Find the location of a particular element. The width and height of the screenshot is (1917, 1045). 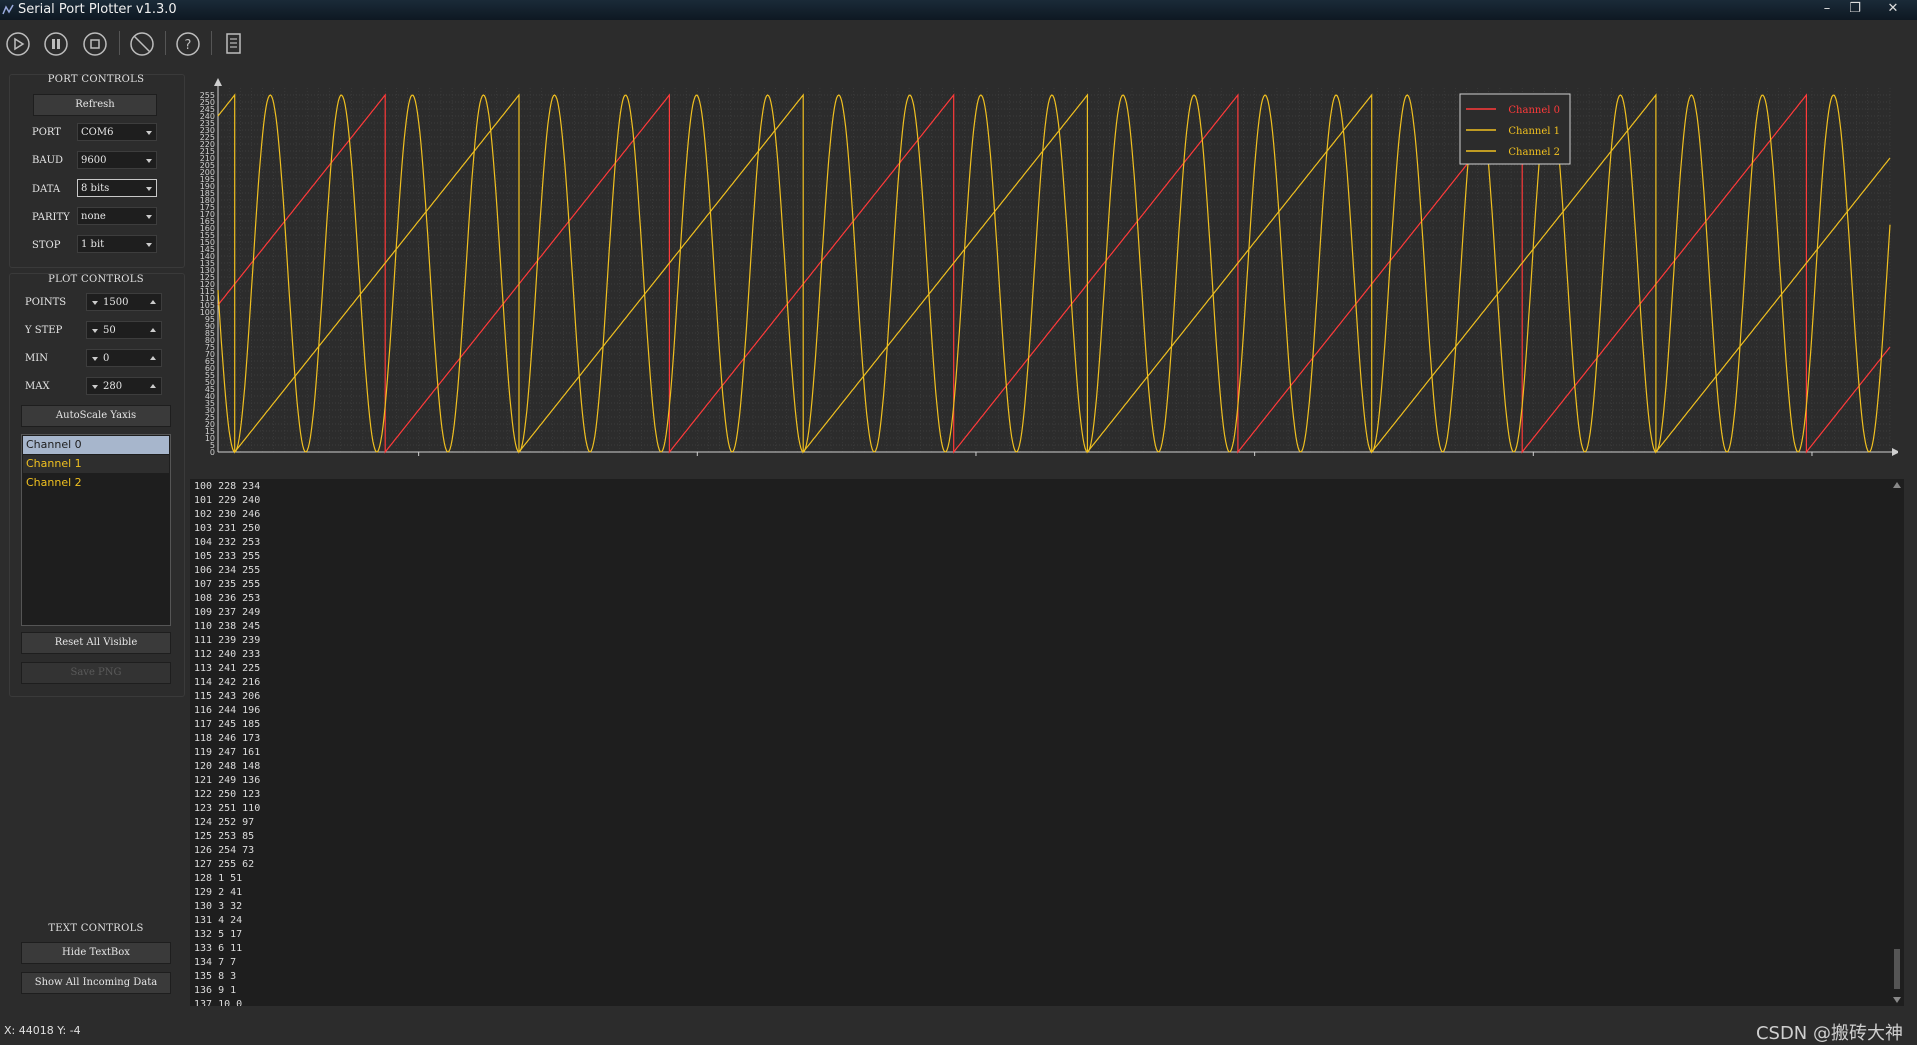

ystep-spinbox: 50 is located at coordinates (124, 330).